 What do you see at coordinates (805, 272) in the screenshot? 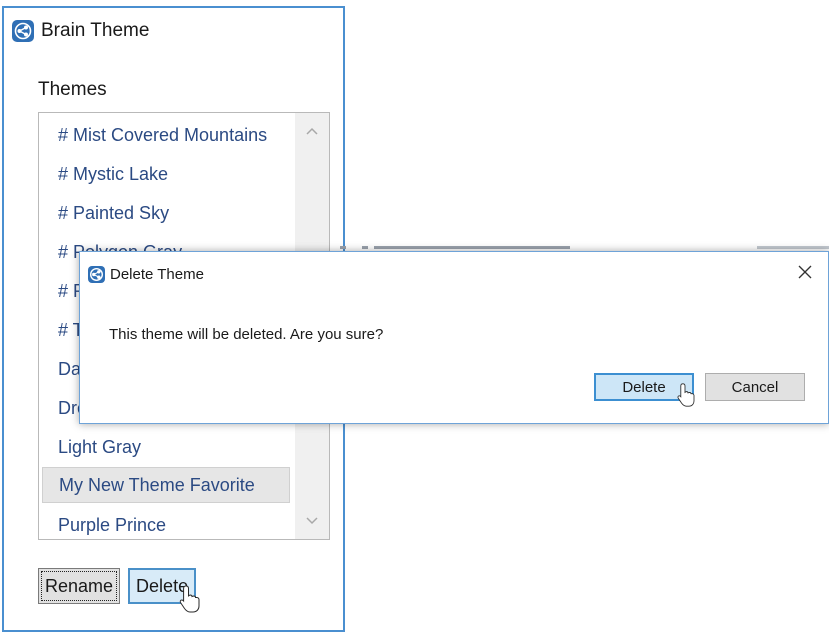
I see `close-icon` at bounding box center [805, 272].